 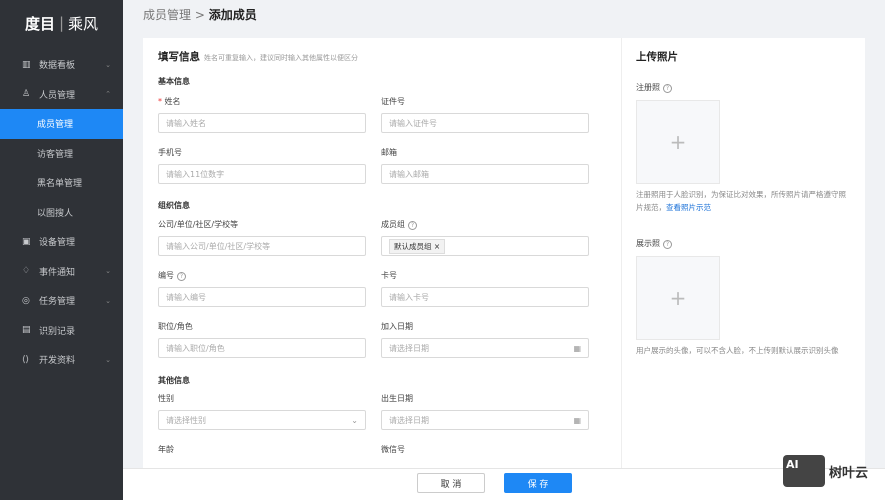 What do you see at coordinates (849, 473) in the screenshot?
I see `watermark-text: 树叶云` at bounding box center [849, 473].